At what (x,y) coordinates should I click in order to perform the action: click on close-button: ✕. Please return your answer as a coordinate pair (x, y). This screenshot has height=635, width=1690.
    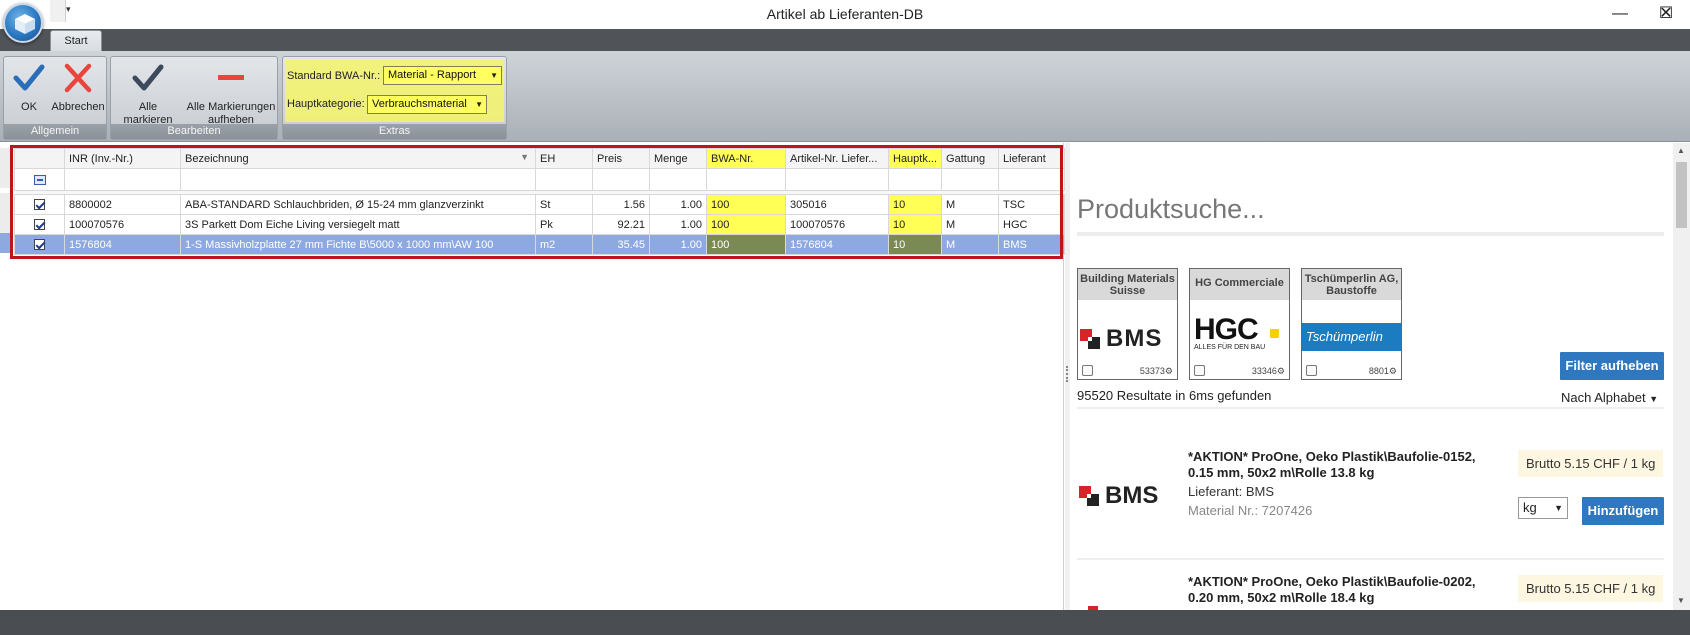
    Looking at the image, I should click on (1666, 14).